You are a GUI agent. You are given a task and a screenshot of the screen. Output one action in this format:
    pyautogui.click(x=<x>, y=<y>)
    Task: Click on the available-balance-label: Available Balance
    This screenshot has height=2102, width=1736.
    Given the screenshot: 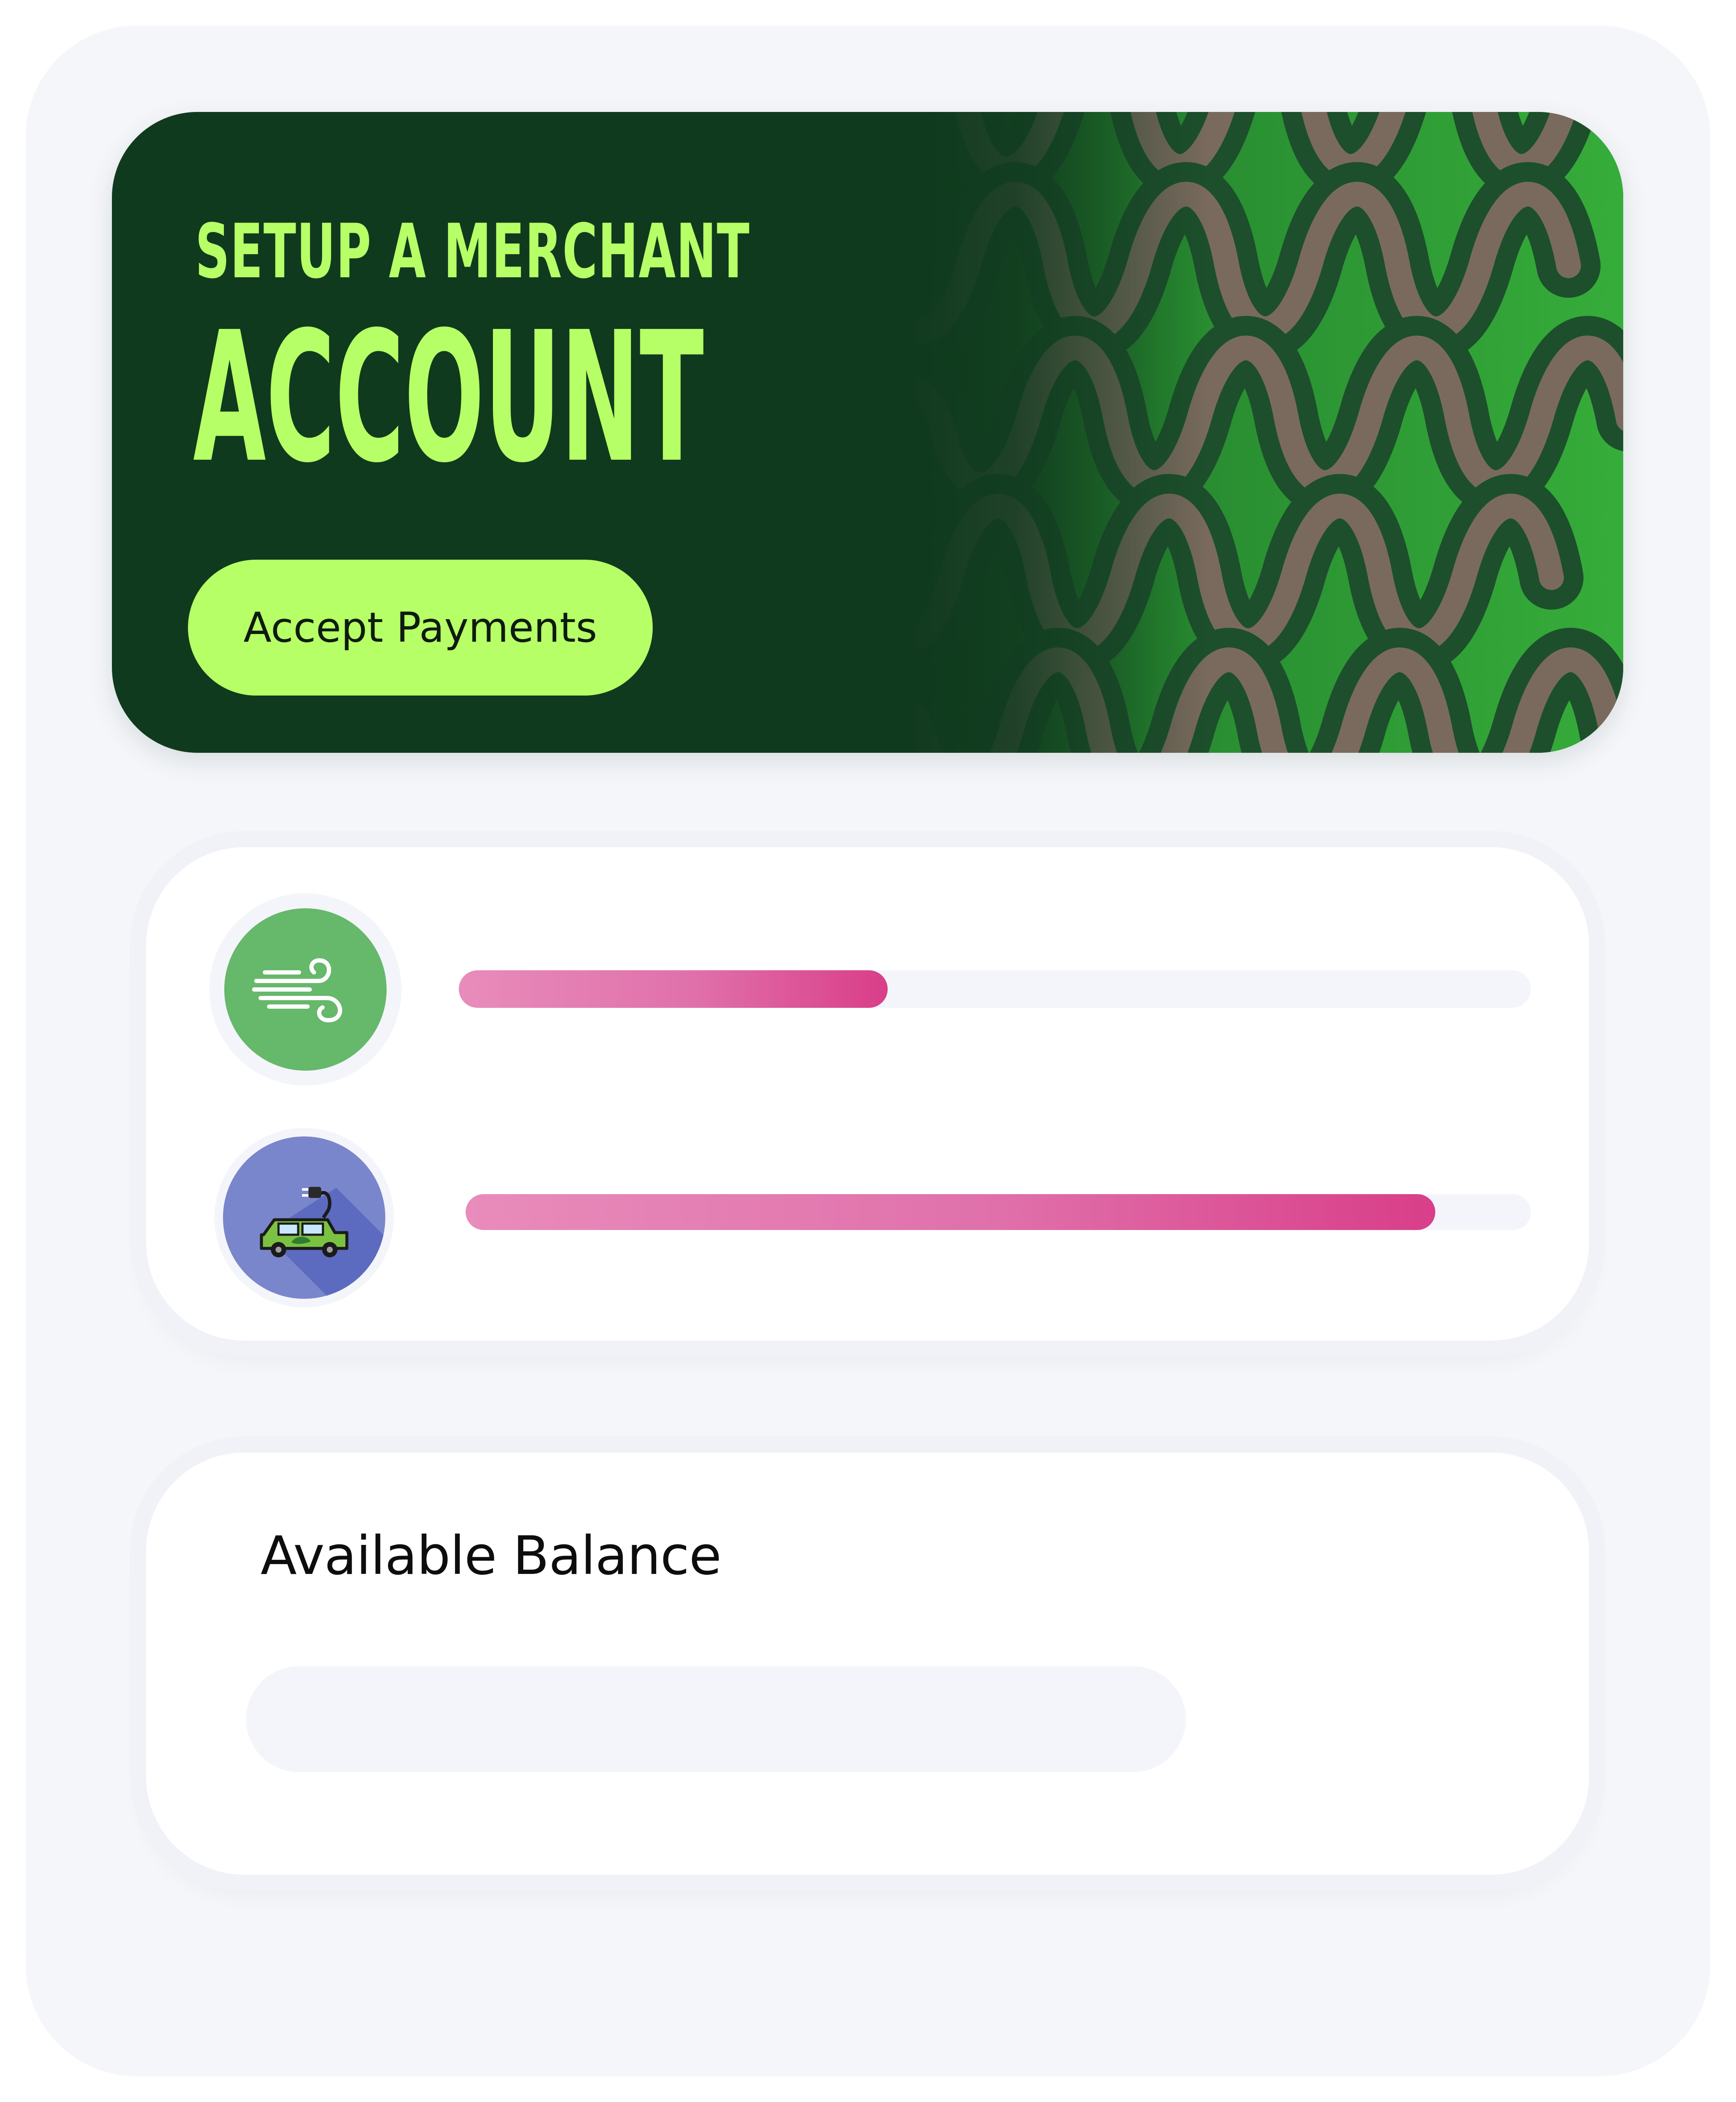 What is the action you would take?
    pyautogui.click(x=491, y=1556)
    